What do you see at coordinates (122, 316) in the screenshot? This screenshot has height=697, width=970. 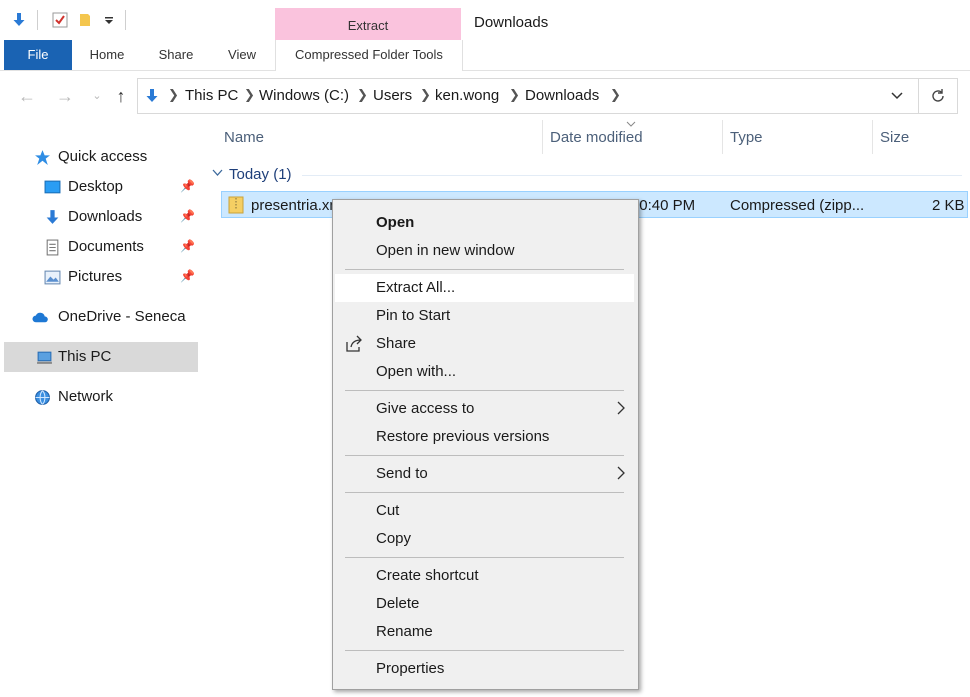 I see `sidebar-item-label: OneDrive - Seneca` at bounding box center [122, 316].